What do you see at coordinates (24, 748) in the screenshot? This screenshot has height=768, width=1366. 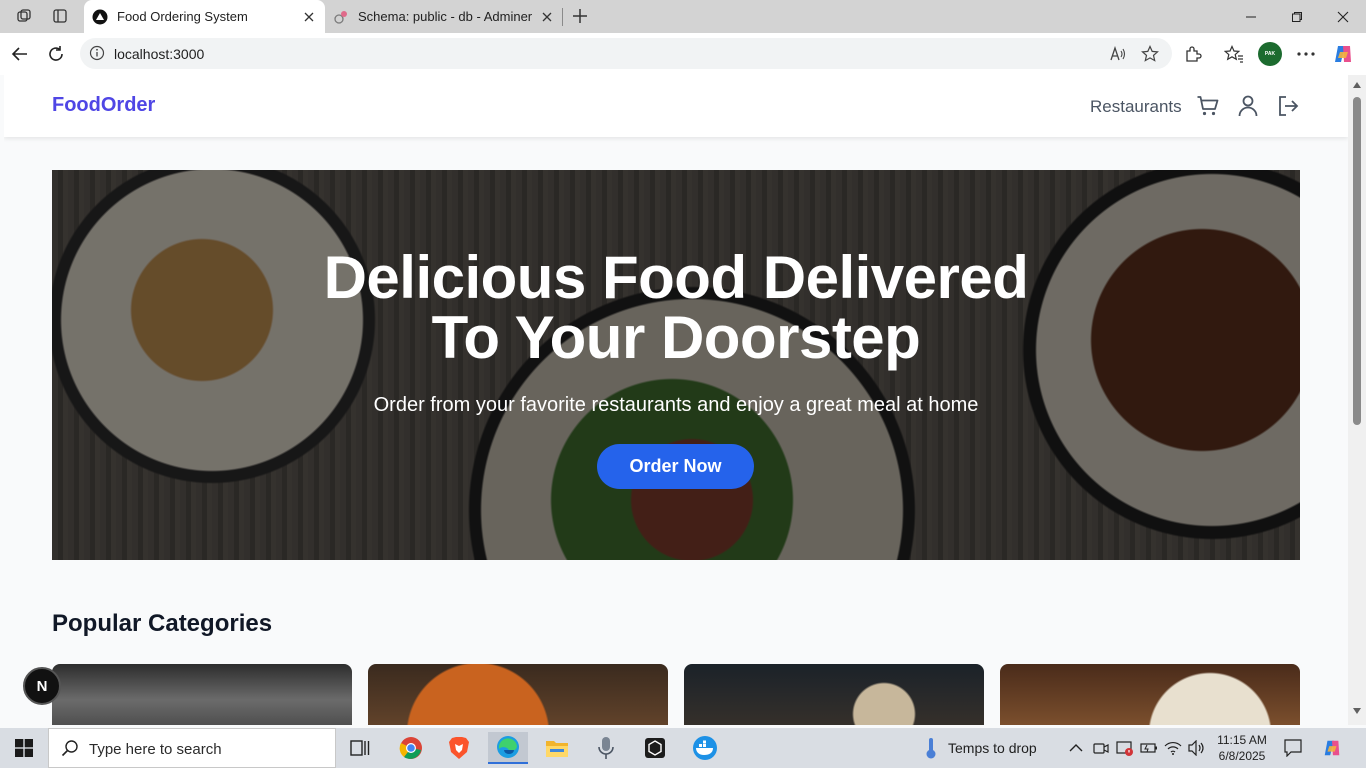 I see `windows-start-icon` at bounding box center [24, 748].